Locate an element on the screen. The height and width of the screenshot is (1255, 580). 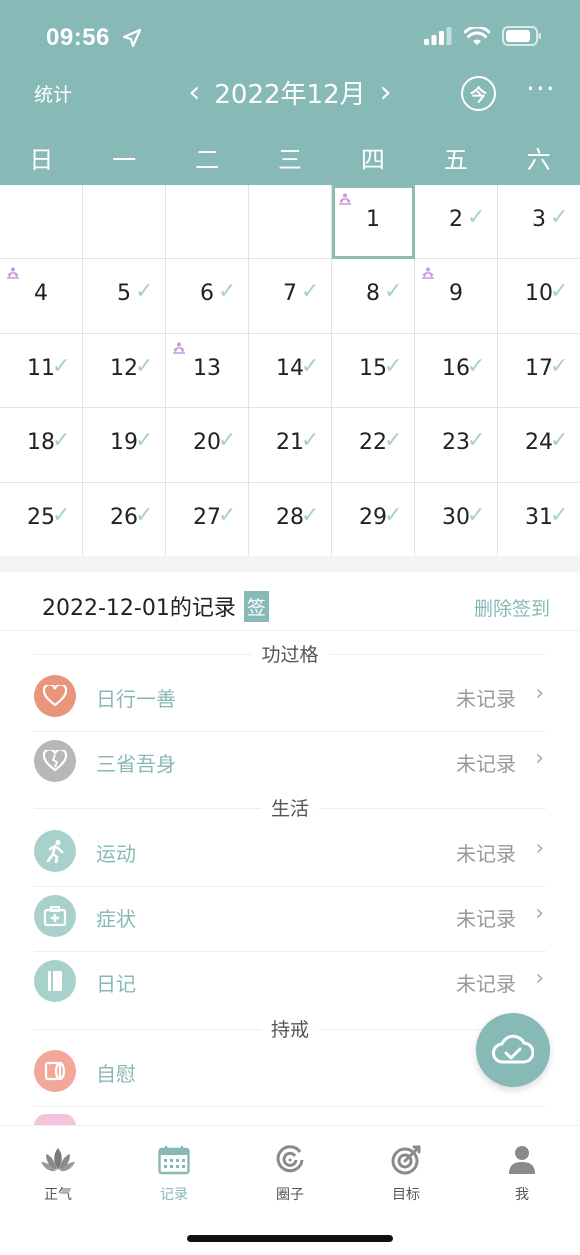
calendar-day-cell: 2 ✓ is located at coordinates (456, 222).